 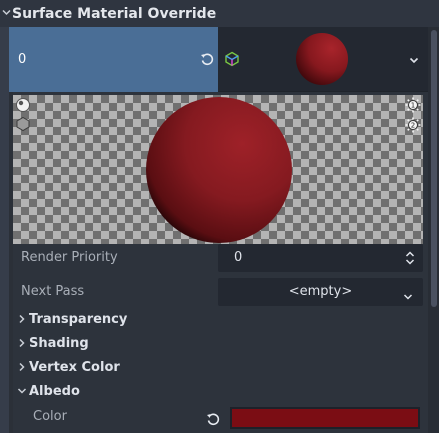 I want to click on surface-slot-label: 0, so click(x=113, y=59).